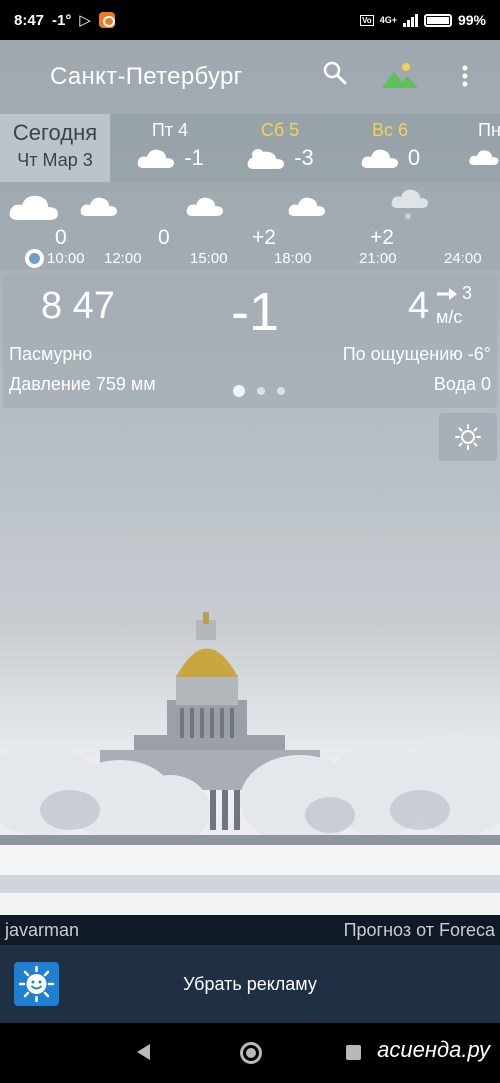 The width and height of the screenshot is (500, 1083). I want to click on wind-direction: 3, so click(454, 293).